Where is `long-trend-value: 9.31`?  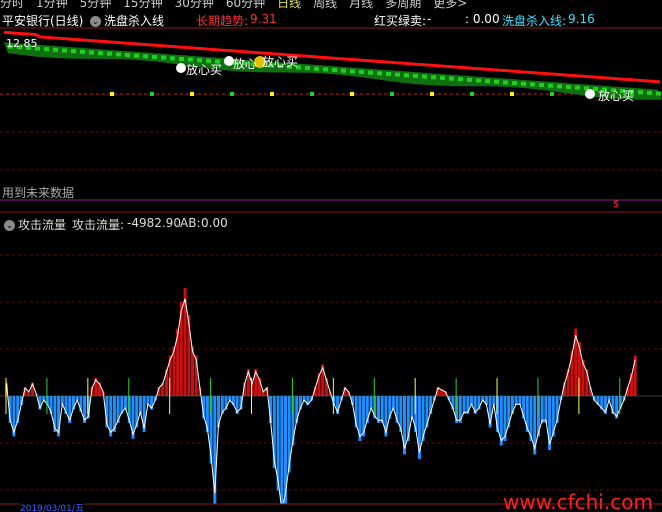 long-trend-value: 9.31 is located at coordinates (263, 19).